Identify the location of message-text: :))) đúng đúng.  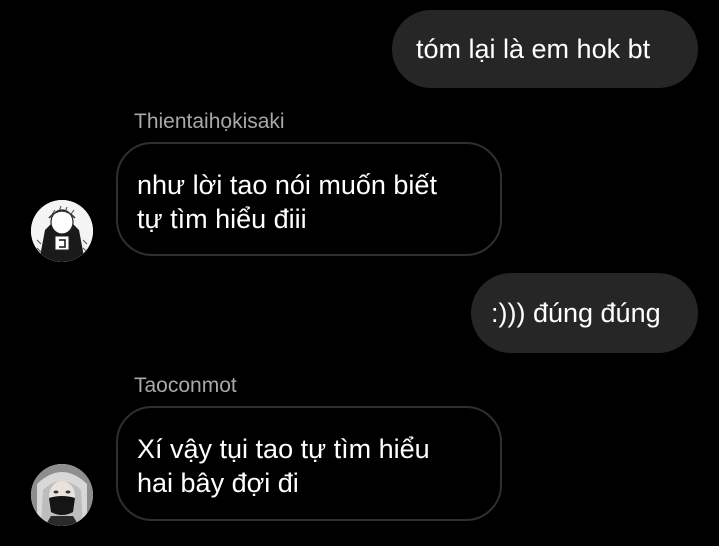
(576, 313).